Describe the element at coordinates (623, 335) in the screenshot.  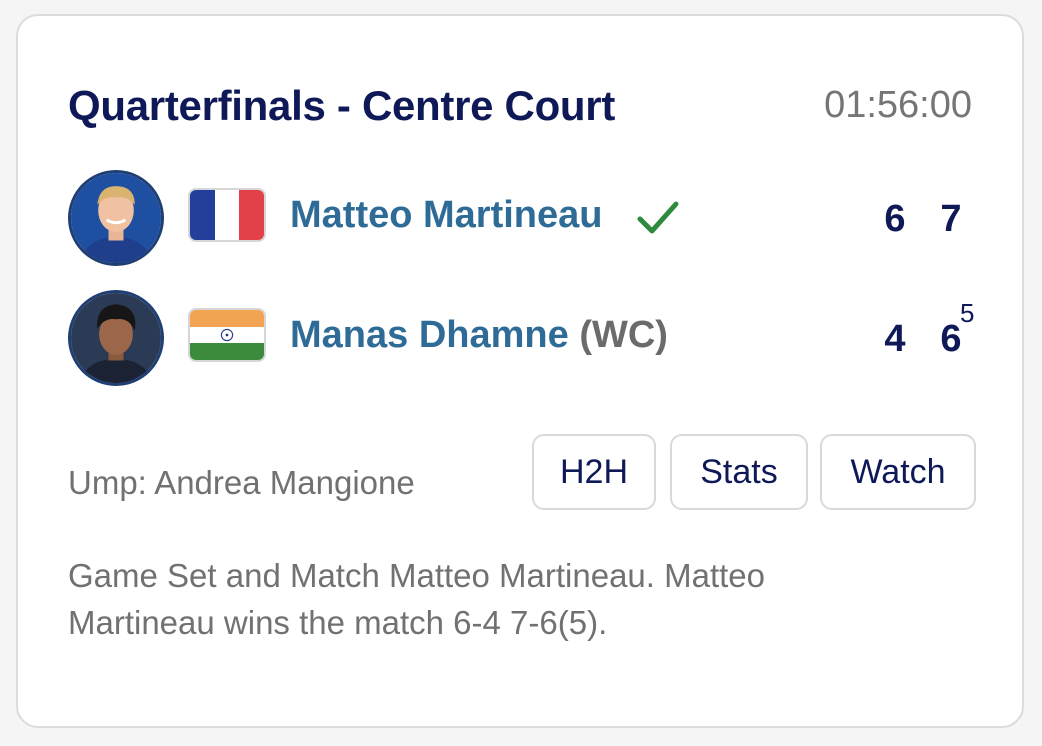
I see `player-2-seed: (WC)` at that location.